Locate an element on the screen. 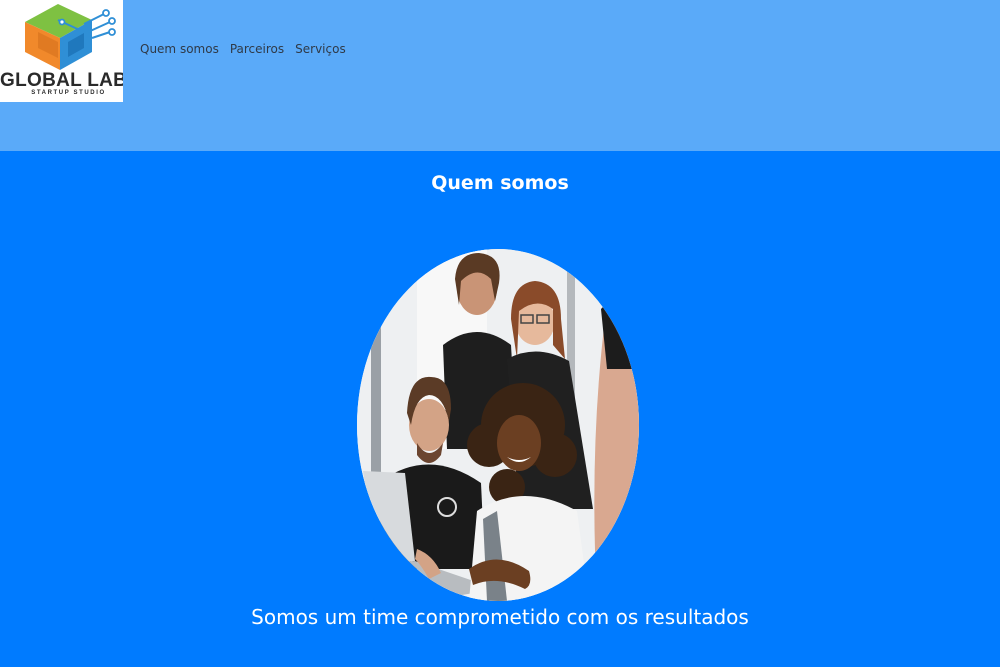 The image size is (1000, 667). logo: GLOBAL LABS STARTUP STUDIO is located at coordinates (61, 51).